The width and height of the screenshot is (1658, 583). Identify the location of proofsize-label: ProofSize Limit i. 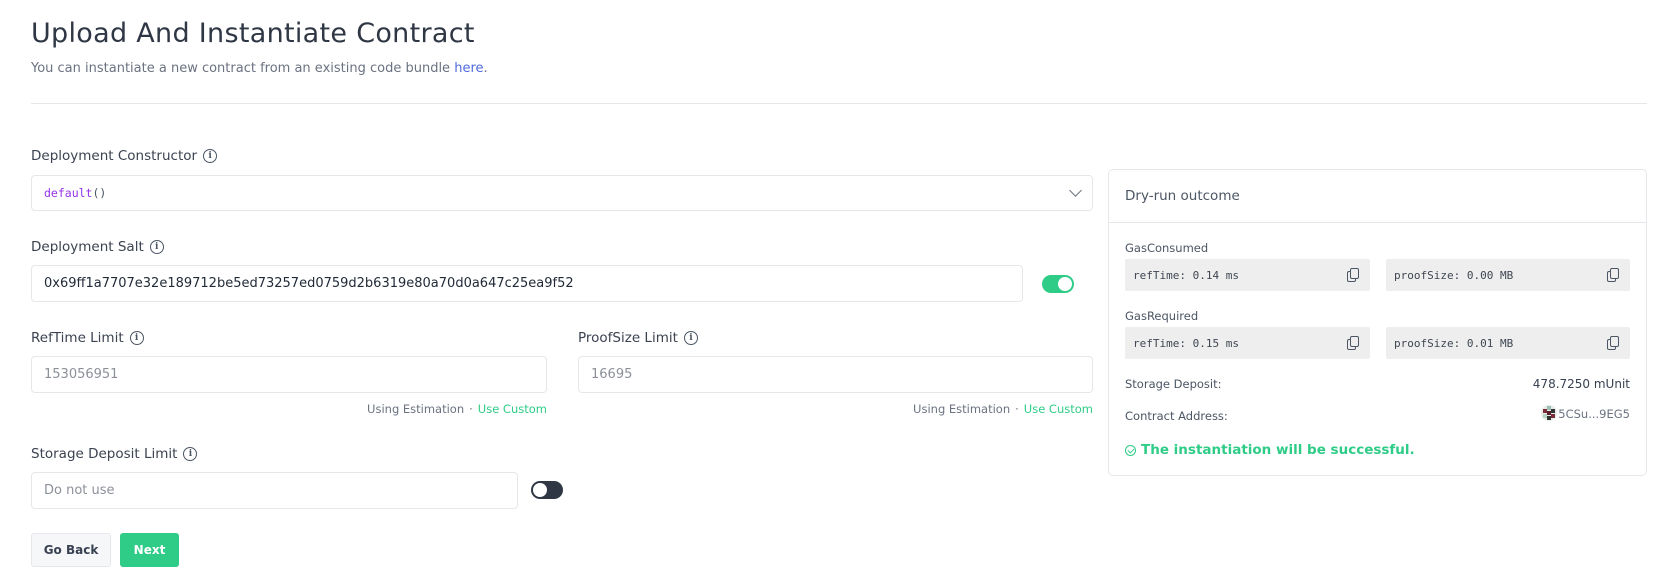
(638, 338).